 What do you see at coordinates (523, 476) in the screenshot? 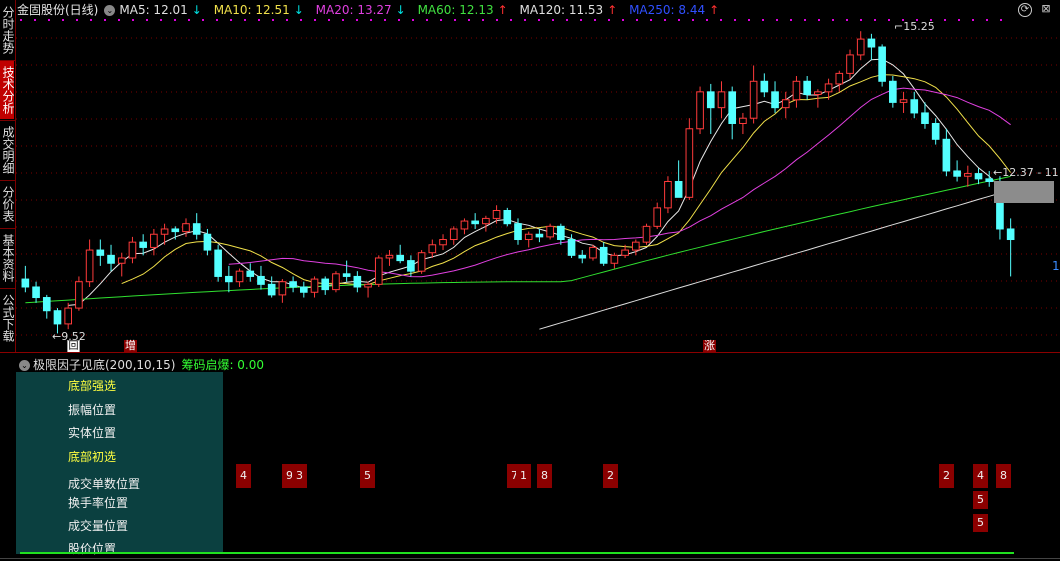
I see `signal-box: 1` at bounding box center [523, 476].